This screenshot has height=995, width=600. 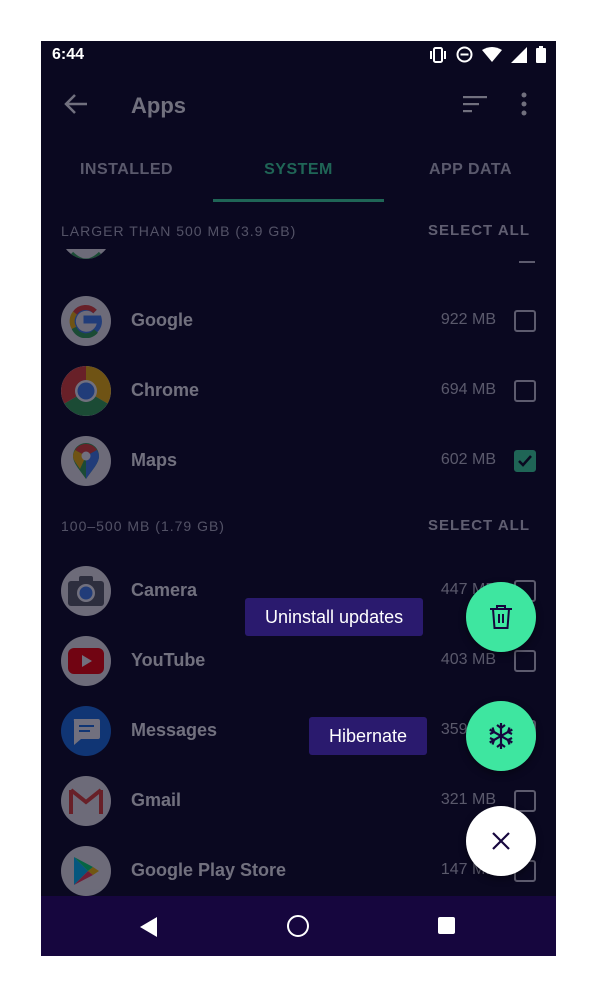 What do you see at coordinates (86, 461) in the screenshot?
I see `maps-icon` at bounding box center [86, 461].